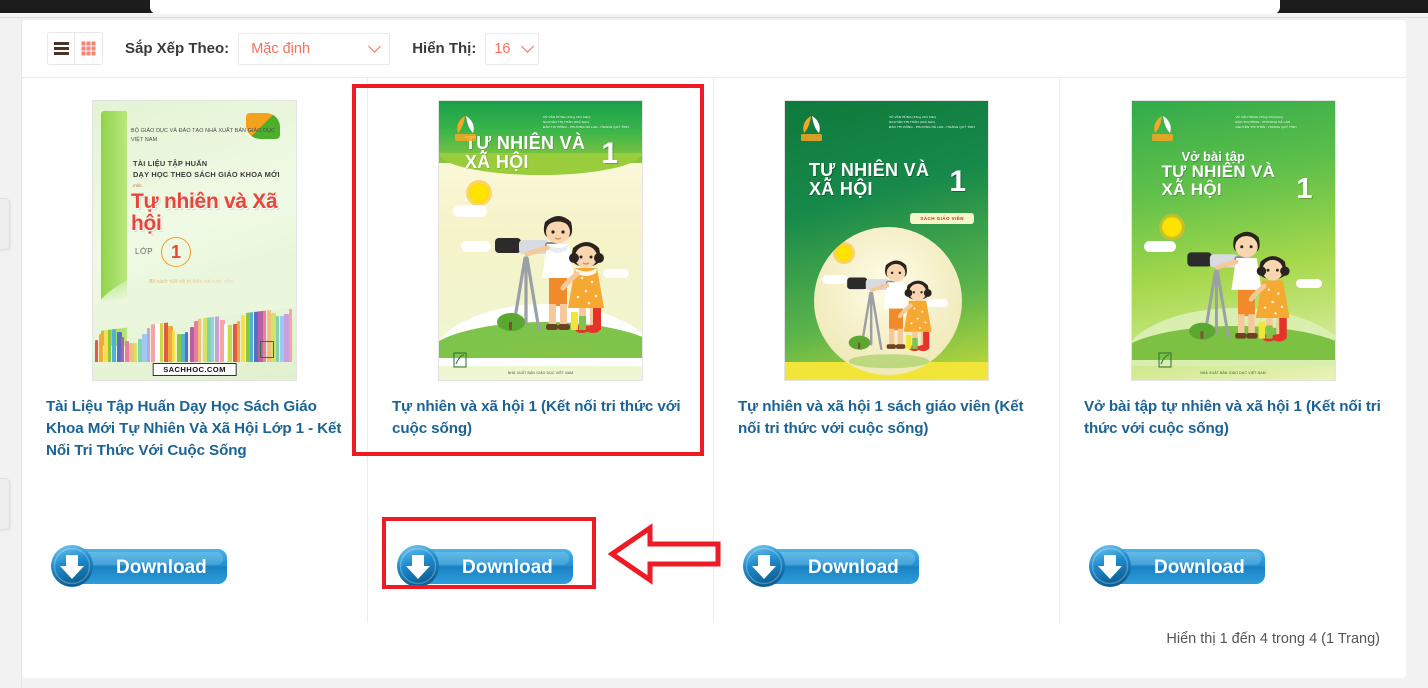 The image size is (1428, 688). I want to click on grid-view-icon, so click(88, 48).